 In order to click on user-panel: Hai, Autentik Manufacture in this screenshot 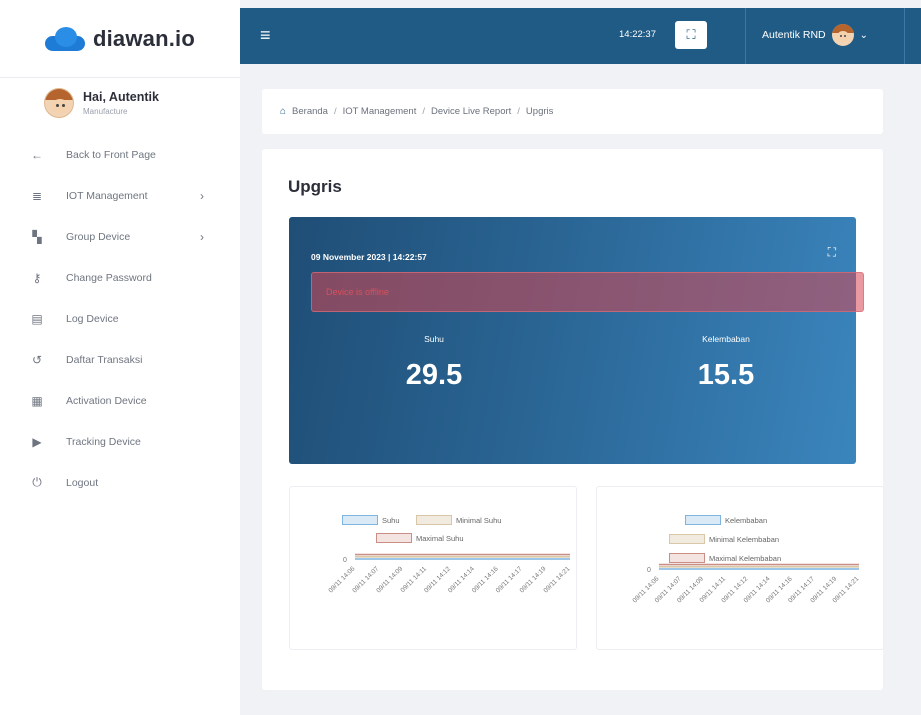, I will do `click(120, 103)`.